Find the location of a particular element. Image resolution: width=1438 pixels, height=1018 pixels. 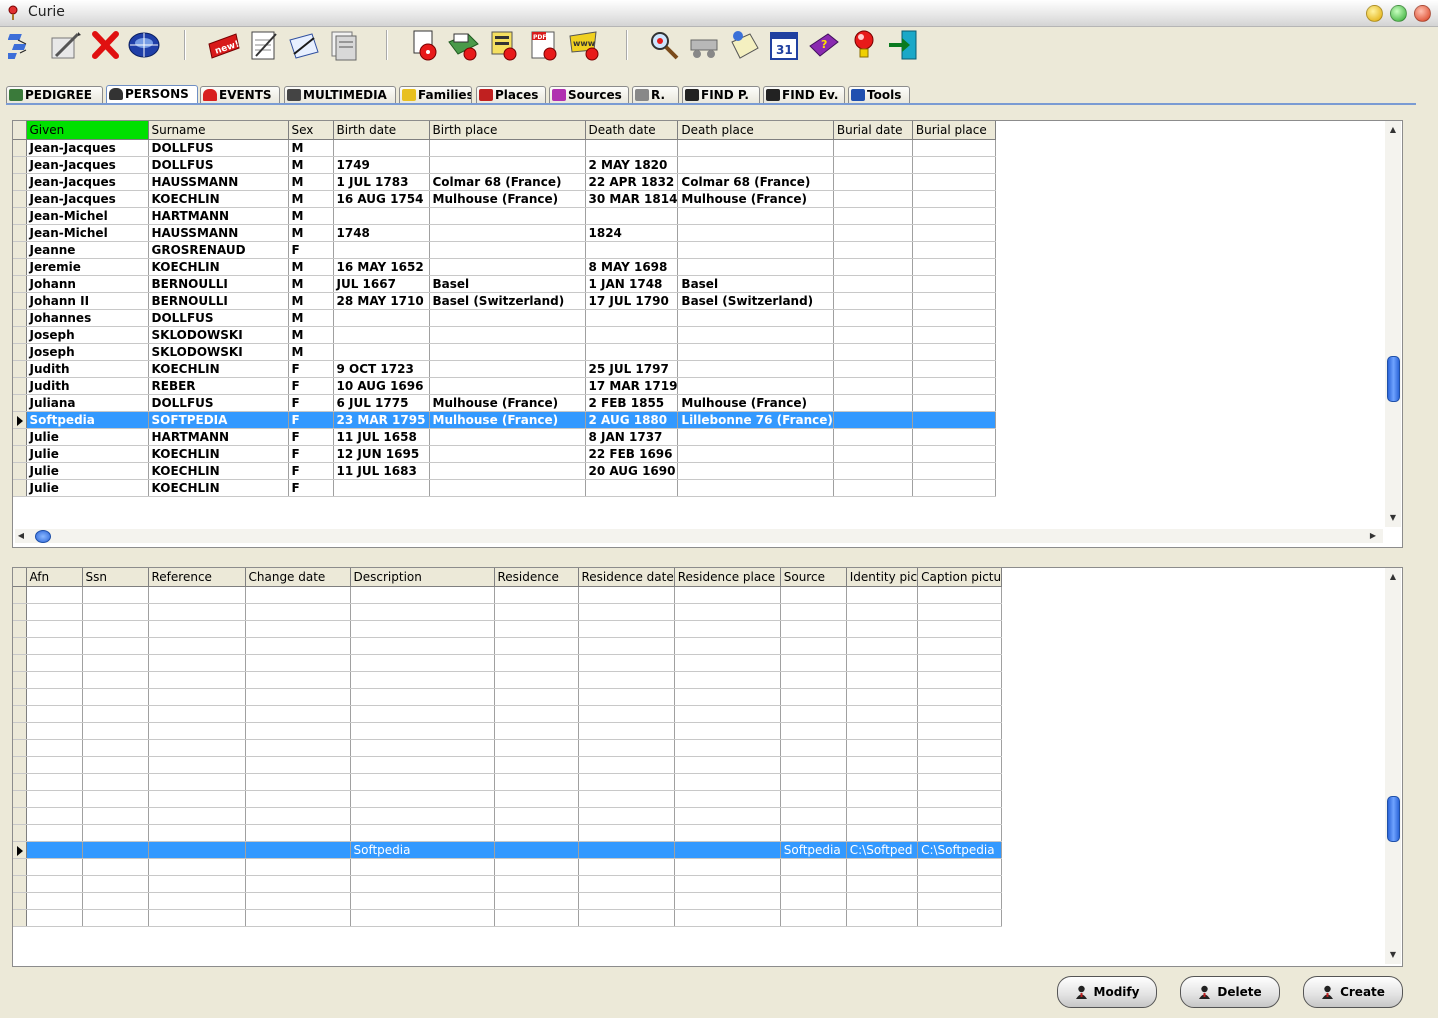

grid-cell: BERNOULLI is located at coordinates (218, 284).